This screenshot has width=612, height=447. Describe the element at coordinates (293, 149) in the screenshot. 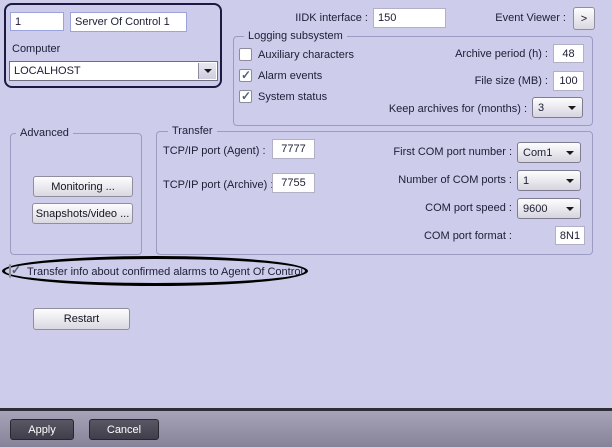

I see `tcp-port-agent-field` at that location.